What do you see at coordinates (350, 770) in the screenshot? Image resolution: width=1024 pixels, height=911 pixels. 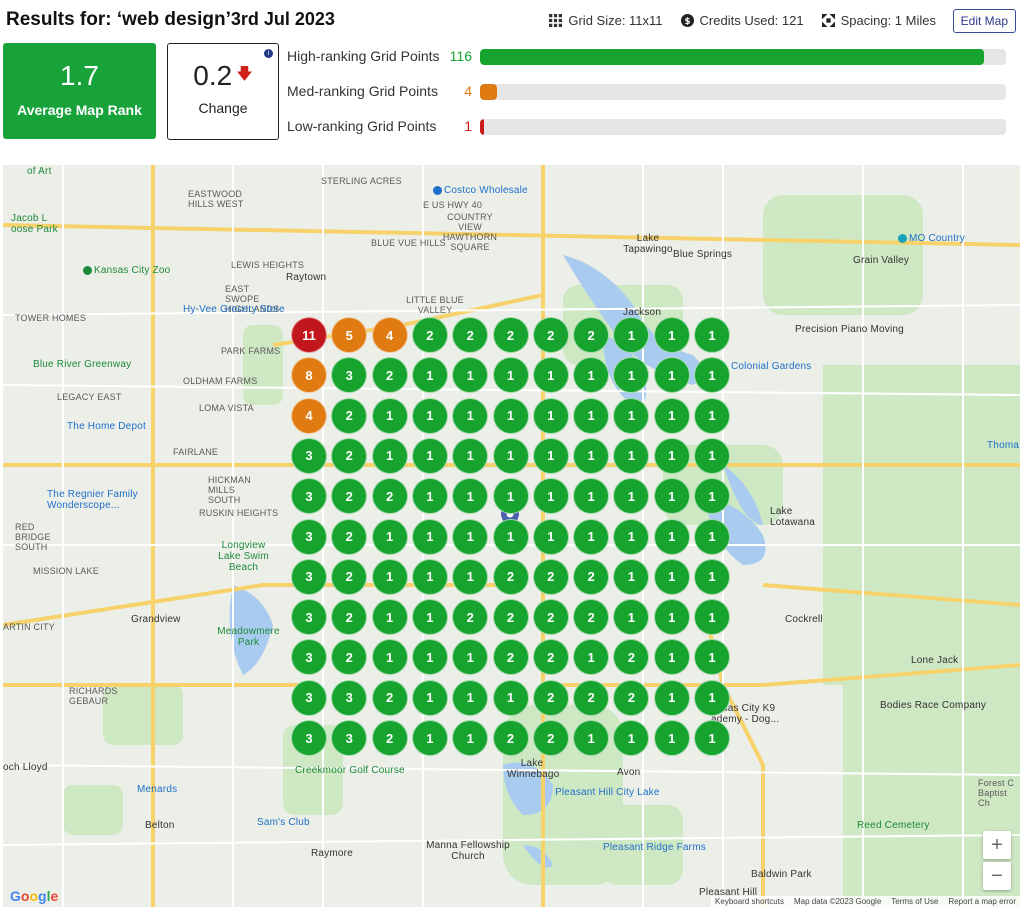 I see `map-poi-label: Creekmoor Golf Course` at bounding box center [350, 770].